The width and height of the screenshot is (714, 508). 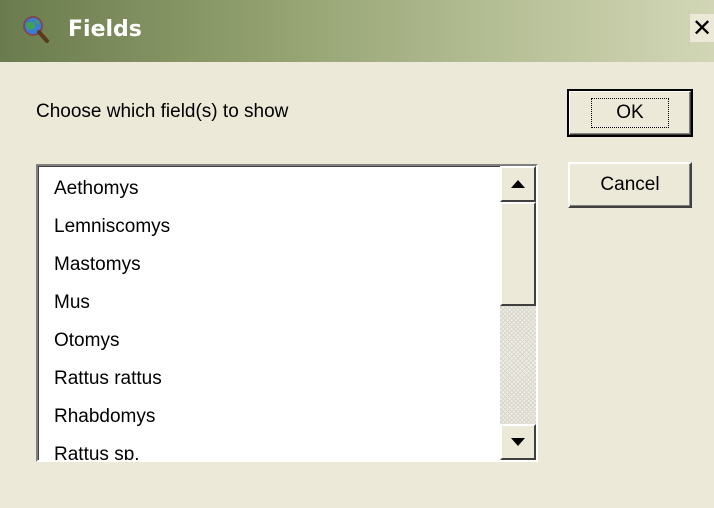 I want to click on cancel-button-label: Cancel, so click(x=630, y=184).